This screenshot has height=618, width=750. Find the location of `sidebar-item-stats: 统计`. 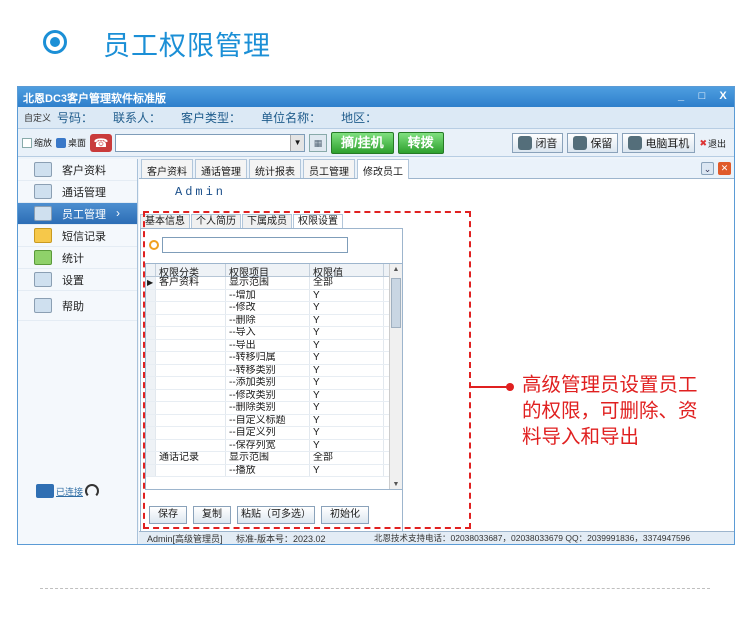

sidebar-item-stats: 统计 is located at coordinates (77, 258).